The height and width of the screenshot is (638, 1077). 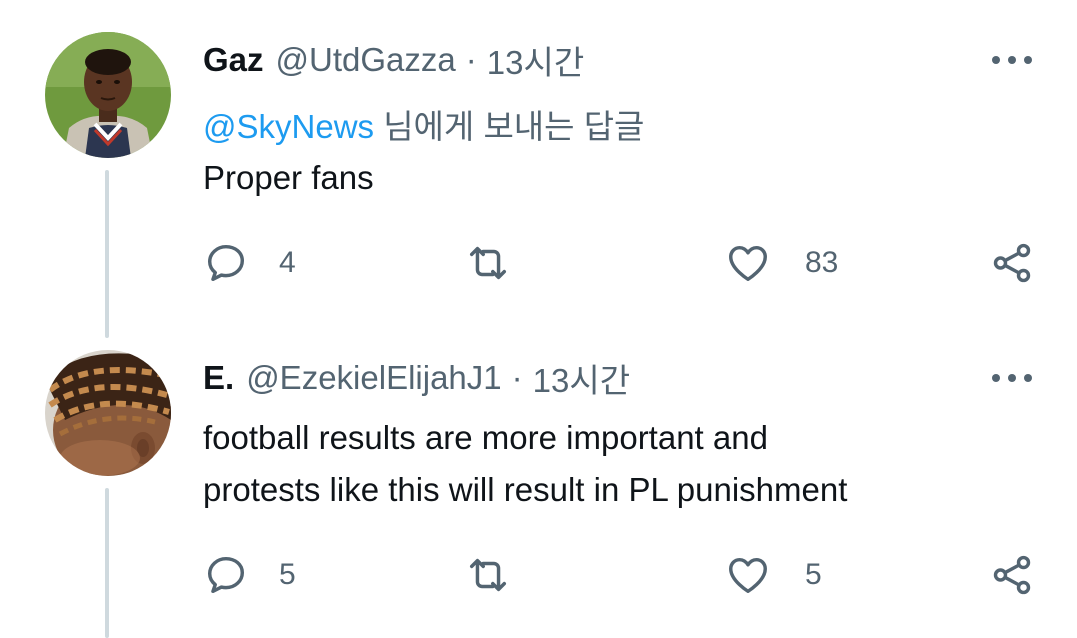 What do you see at coordinates (218, 378) in the screenshot?
I see `display-name: E.` at bounding box center [218, 378].